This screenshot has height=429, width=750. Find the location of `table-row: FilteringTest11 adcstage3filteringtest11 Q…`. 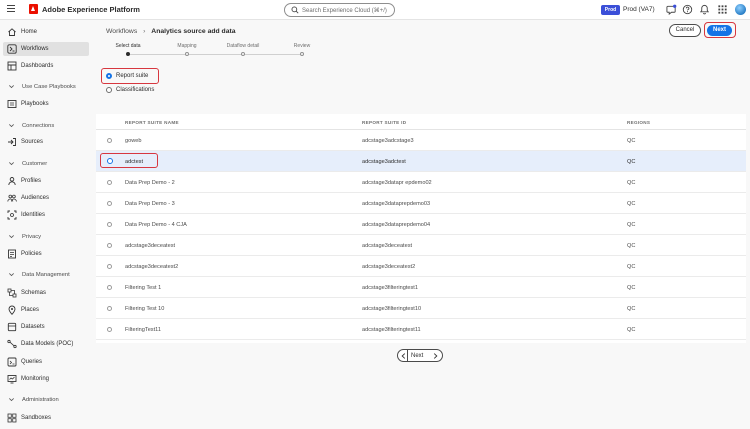

table-row: FilteringTest11 adcstage3filteringtest11 Q… is located at coordinates (421, 329).